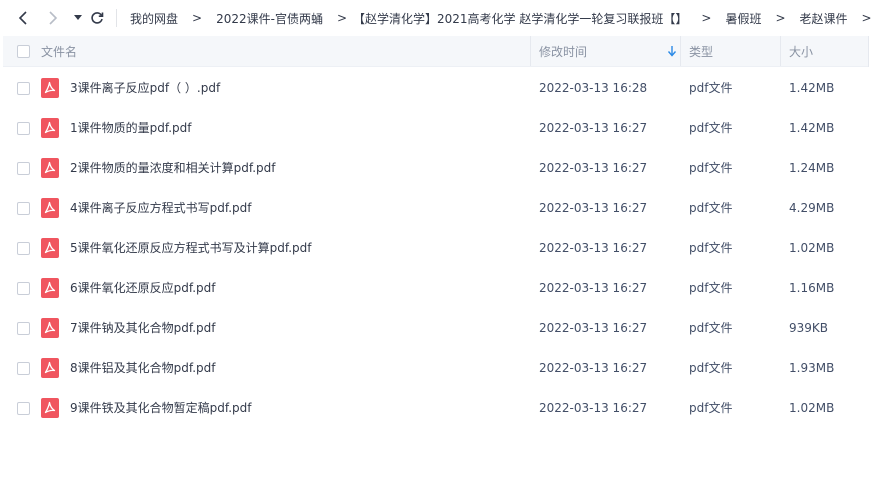 This screenshot has width=884, height=494. I want to click on file-name: 5课件氧化还原反应方程式书写及计算pdf.pdf, so click(191, 248).